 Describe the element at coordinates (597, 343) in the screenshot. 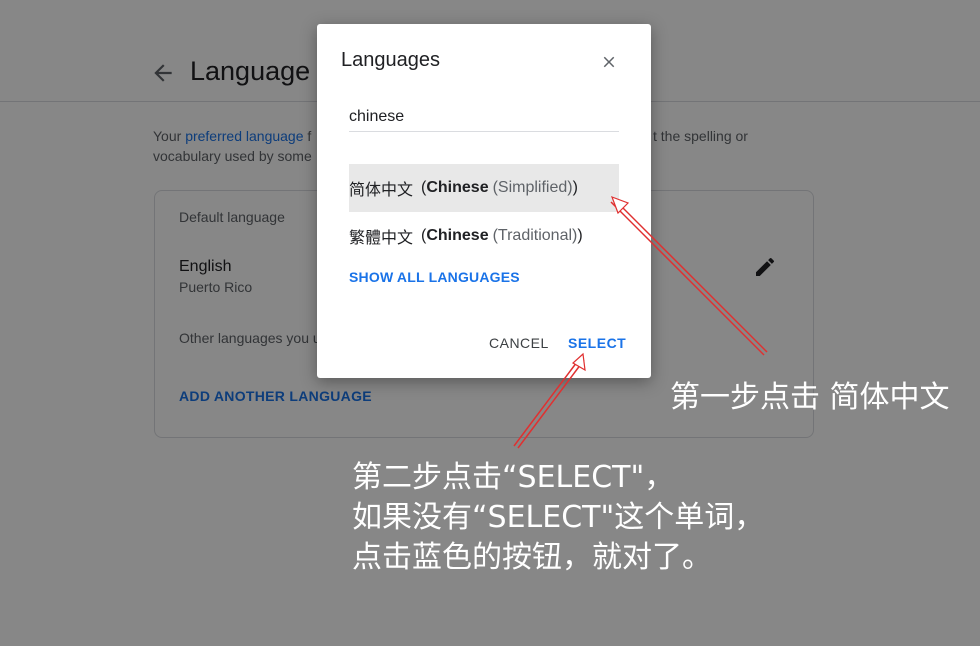

I see `select-button: SELECT` at that location.